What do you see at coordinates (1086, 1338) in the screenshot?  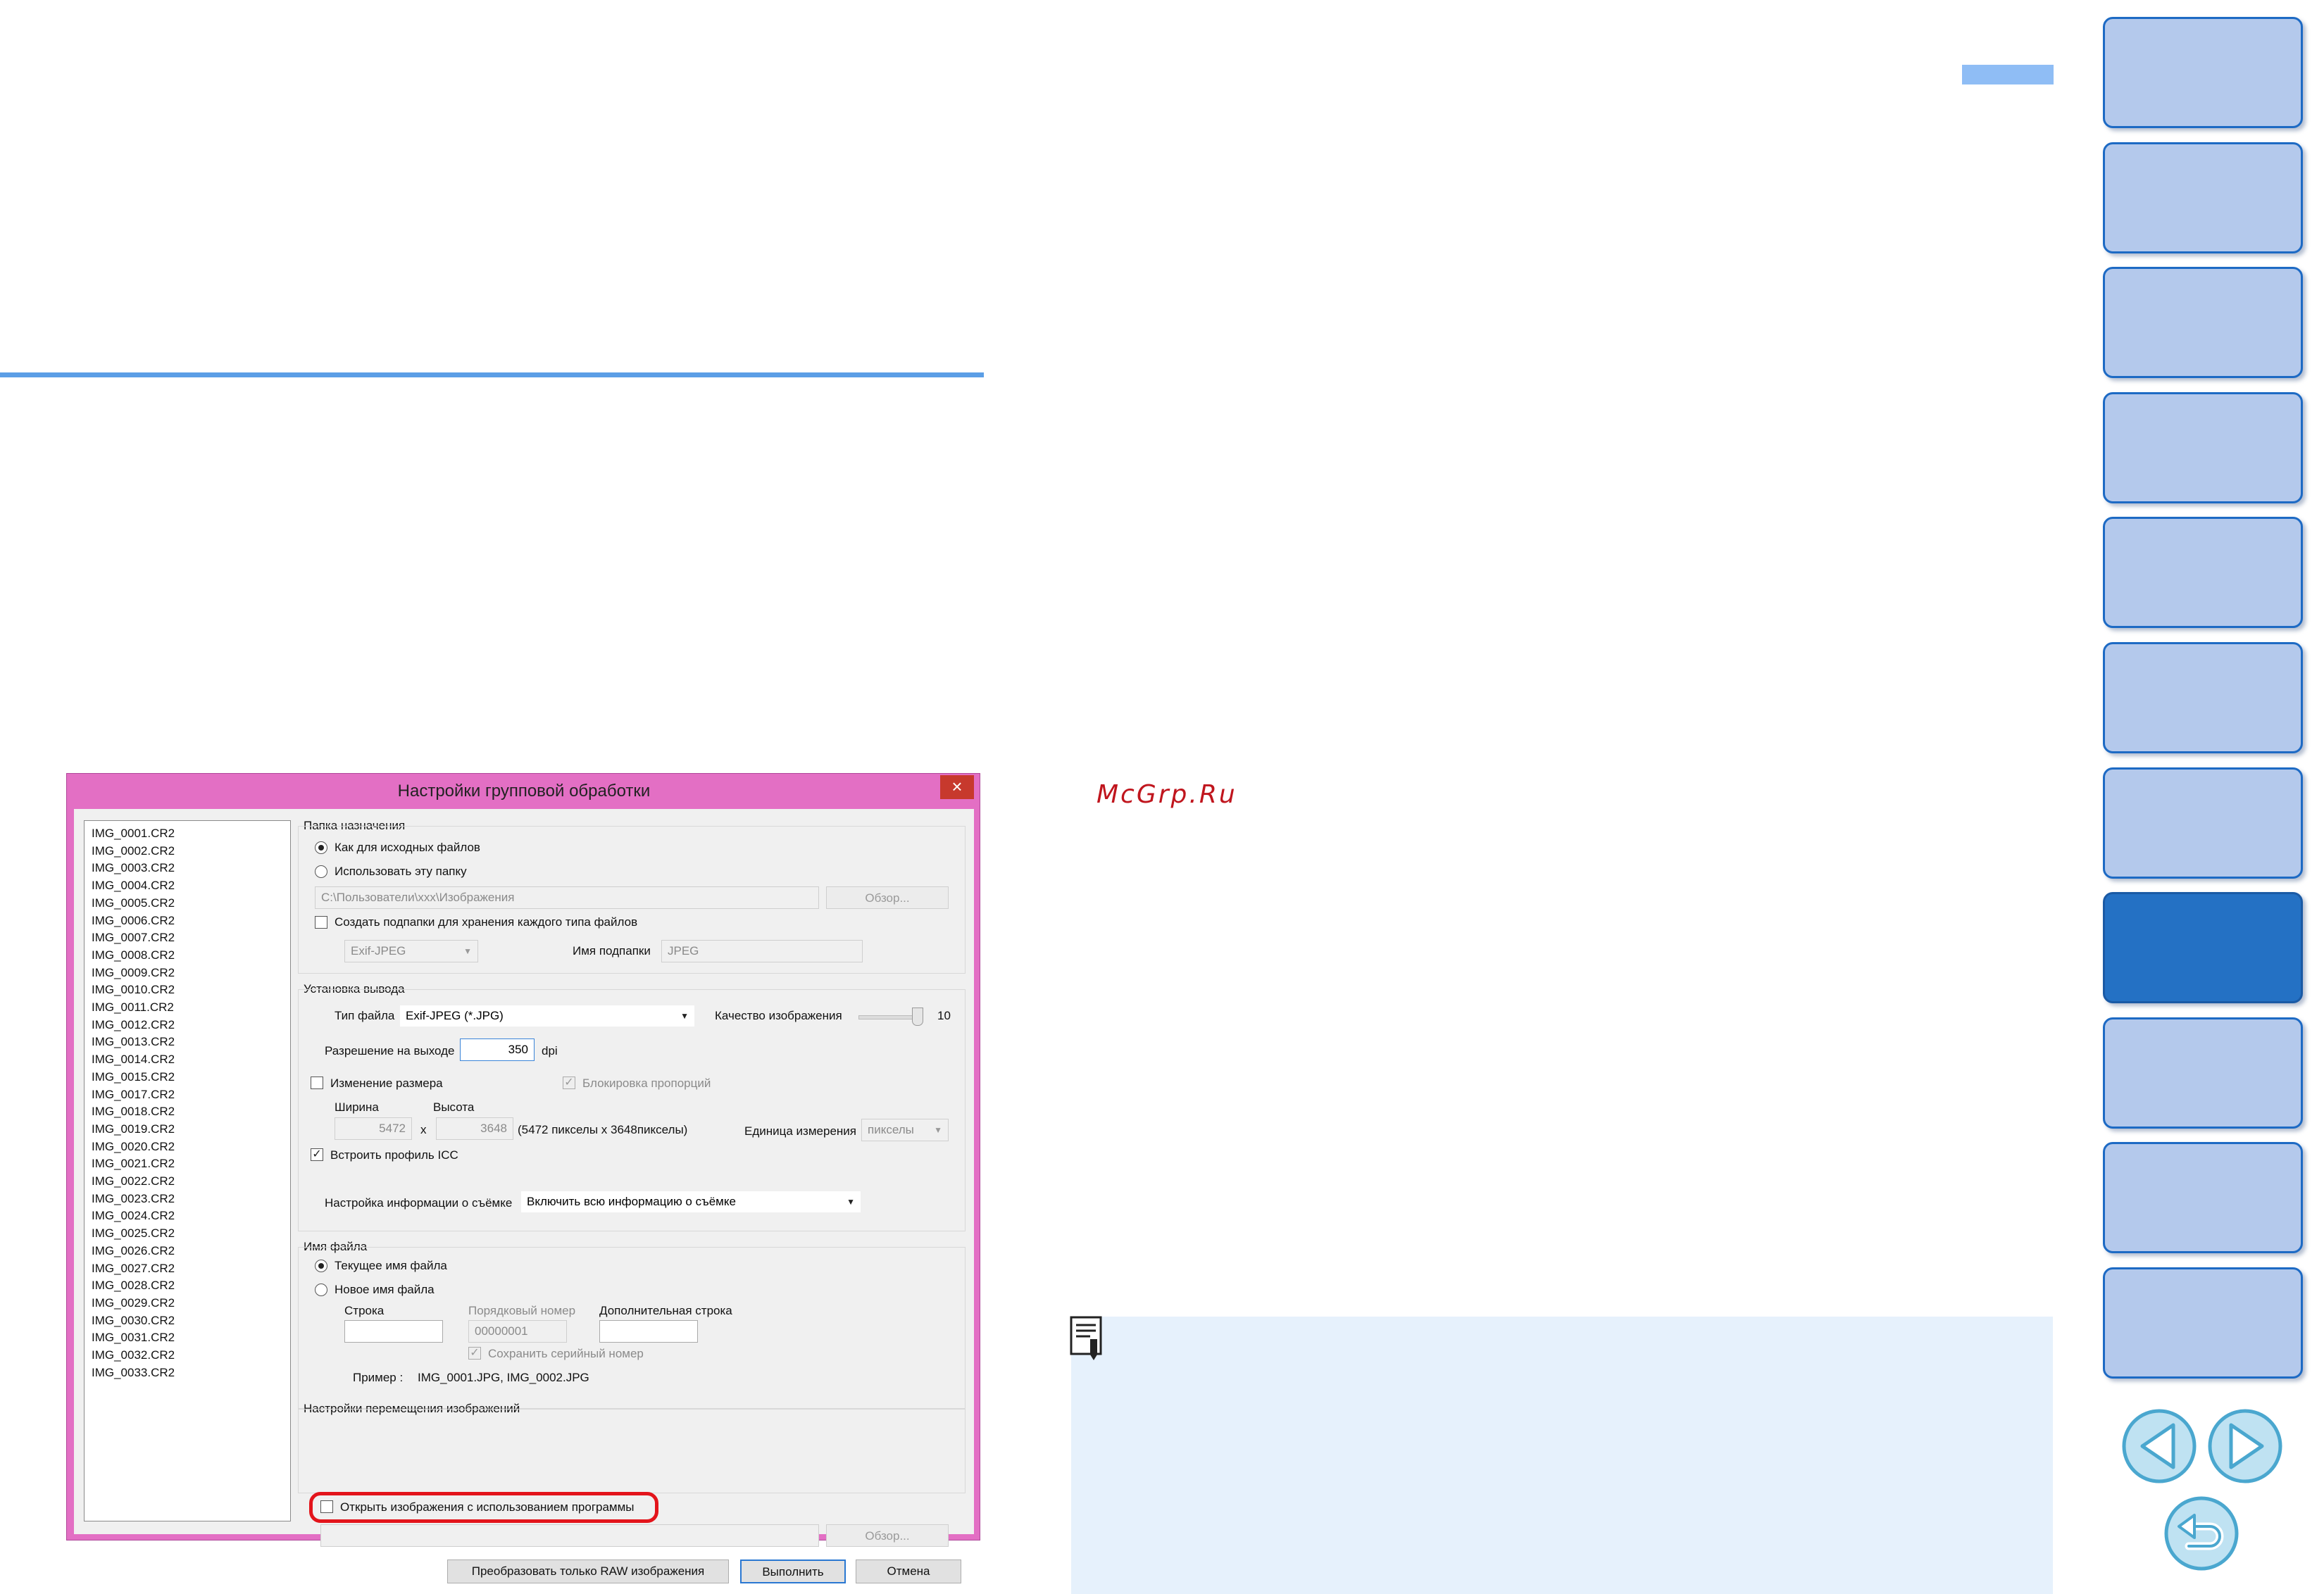 I see `memo-icon` at bounding box center [1086, 1338].